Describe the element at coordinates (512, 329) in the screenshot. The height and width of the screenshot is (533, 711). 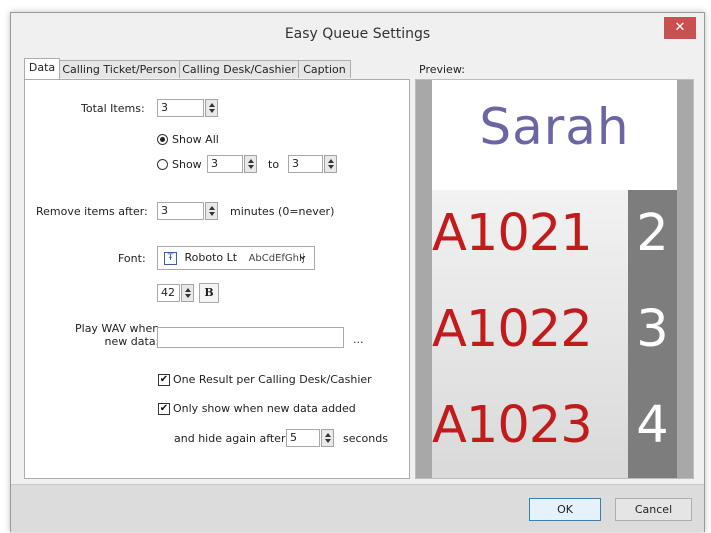
I see `preview-ticket: A1022` at that location.